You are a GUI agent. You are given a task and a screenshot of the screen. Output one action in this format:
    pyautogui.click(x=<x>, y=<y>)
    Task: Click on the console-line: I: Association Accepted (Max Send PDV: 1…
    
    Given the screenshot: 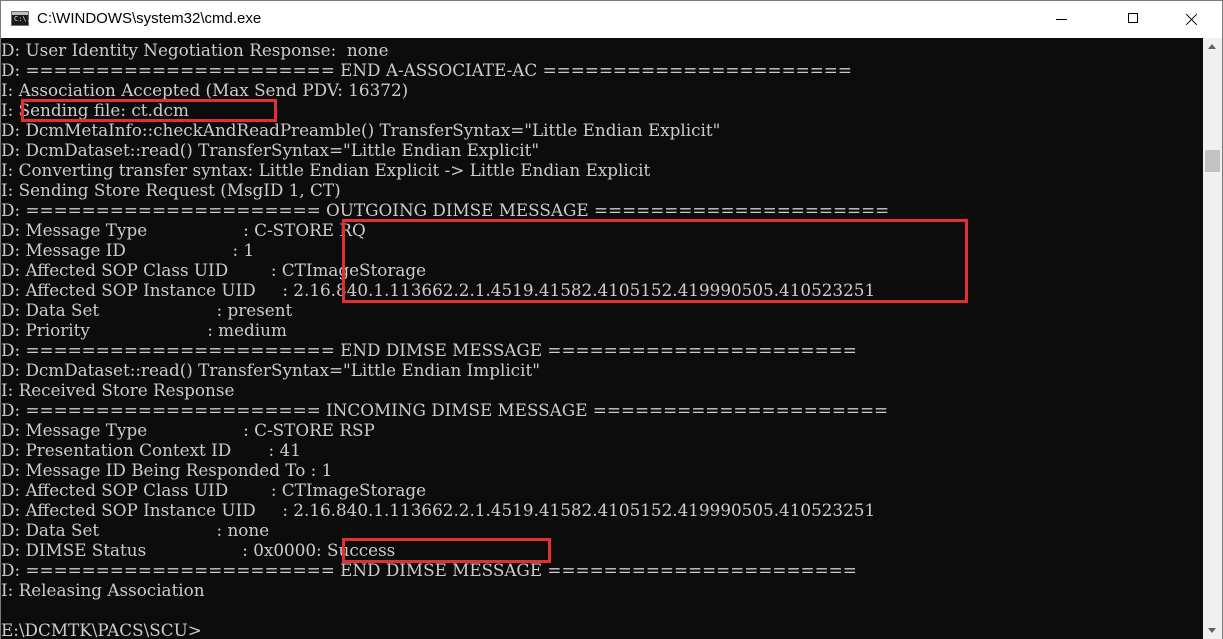 What is the action you would take?
    pyautogui.click(x=205, y=90)
    